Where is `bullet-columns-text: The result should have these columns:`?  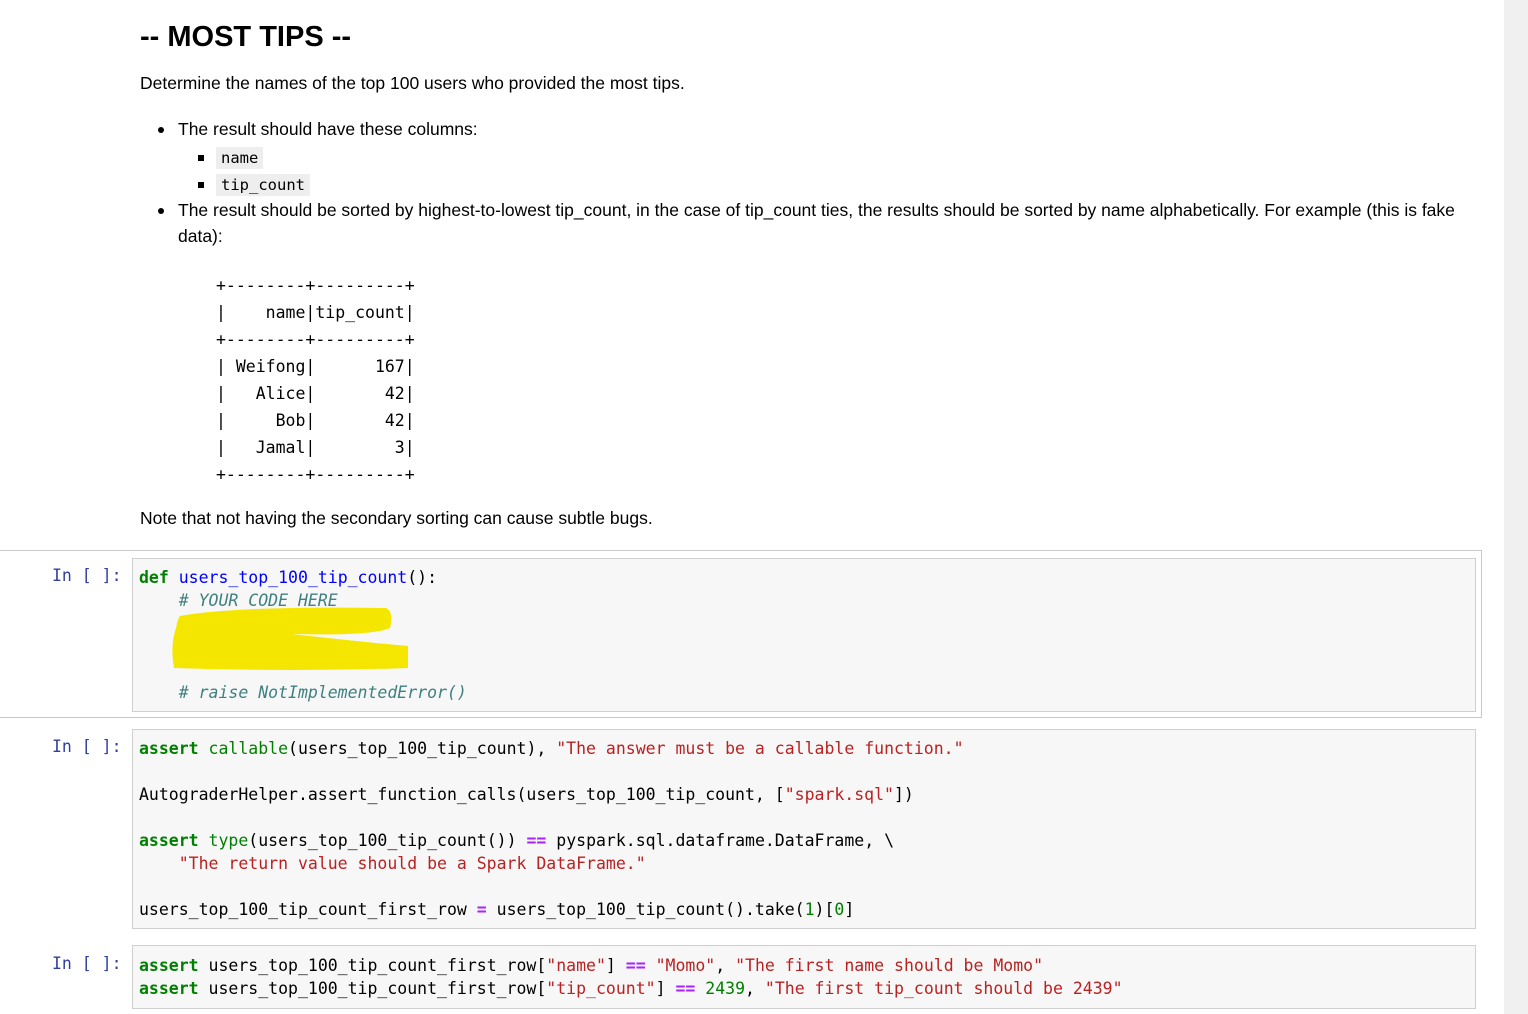 bullet-columns-text: The result should have these columns: is located at coordinates (328, 129).